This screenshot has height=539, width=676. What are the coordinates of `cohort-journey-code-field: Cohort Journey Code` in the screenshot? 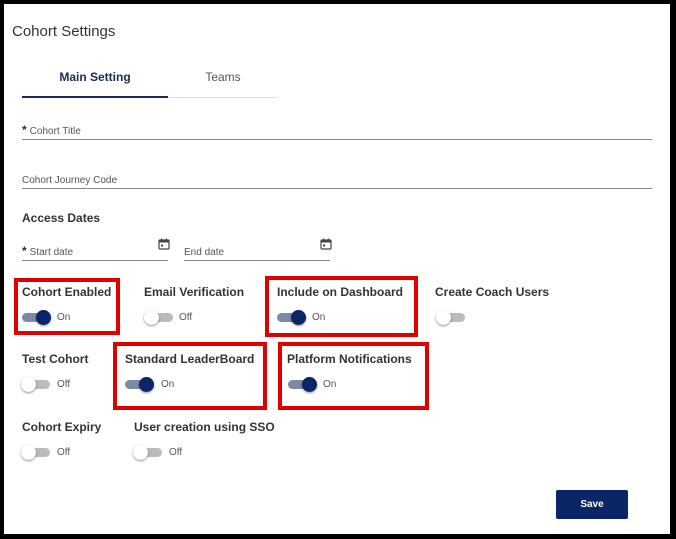 It's located at (337, 179).